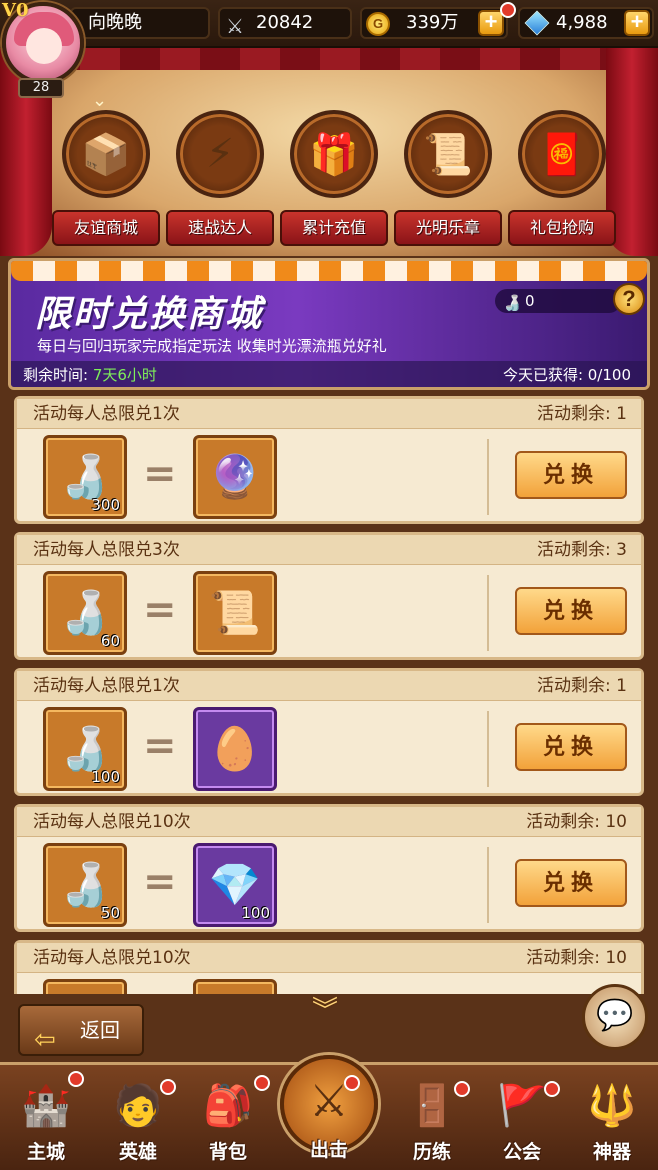 This screenshot has height=1170, width=658. I want to click on hero-icon: 🧑, so click(138, 1105).